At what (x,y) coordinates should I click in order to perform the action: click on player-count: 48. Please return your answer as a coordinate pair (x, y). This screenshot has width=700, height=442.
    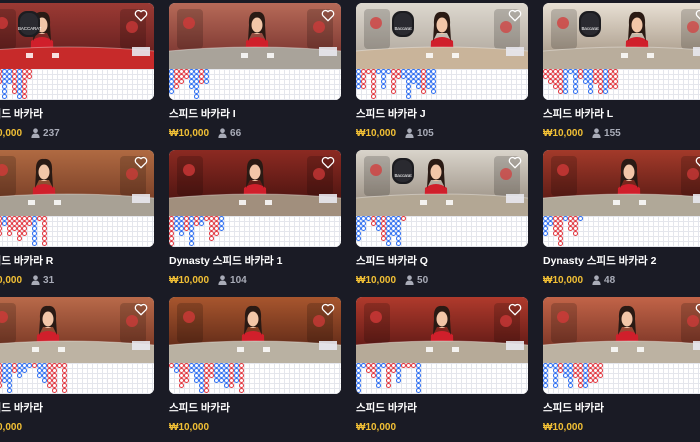
    Looking at the image, I should click on (603, 280).